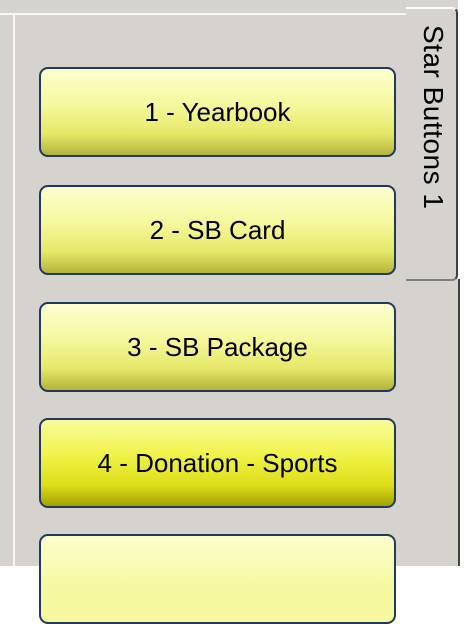 This screenshot has width=473, height=624. Describe the element at coordinates (459, 422) in the screenshot. I see `panel-right-shadow` at that location.